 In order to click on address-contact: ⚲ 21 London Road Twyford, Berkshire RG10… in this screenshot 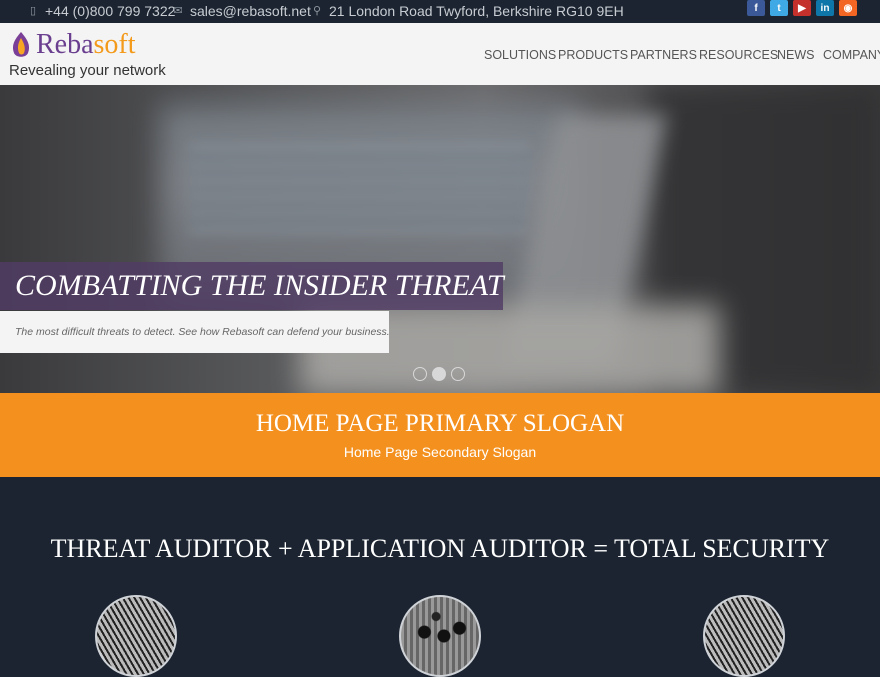, I will do `click(467, 11)`.